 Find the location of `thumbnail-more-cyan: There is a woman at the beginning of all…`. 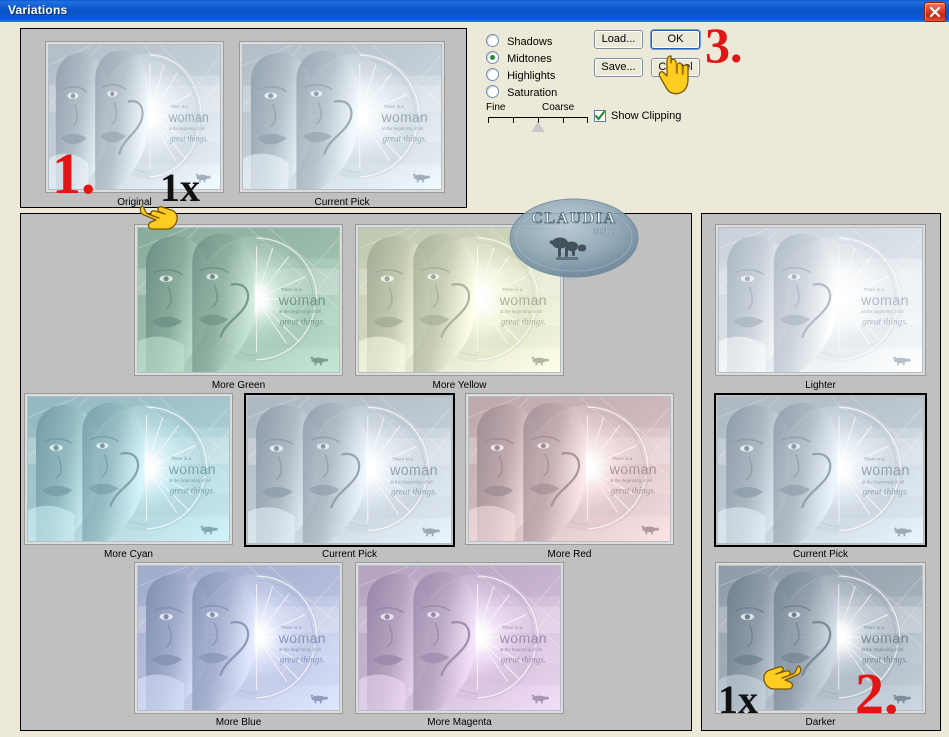

thumbnail-more-cyan: There is a woman at the beginning of all… is located at coordinates (128, 469).